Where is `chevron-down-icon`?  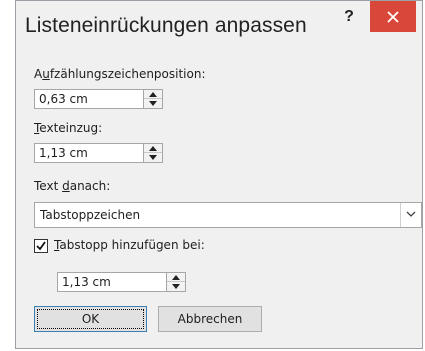 chevron-down-icon is located at coordinates (411, 214).